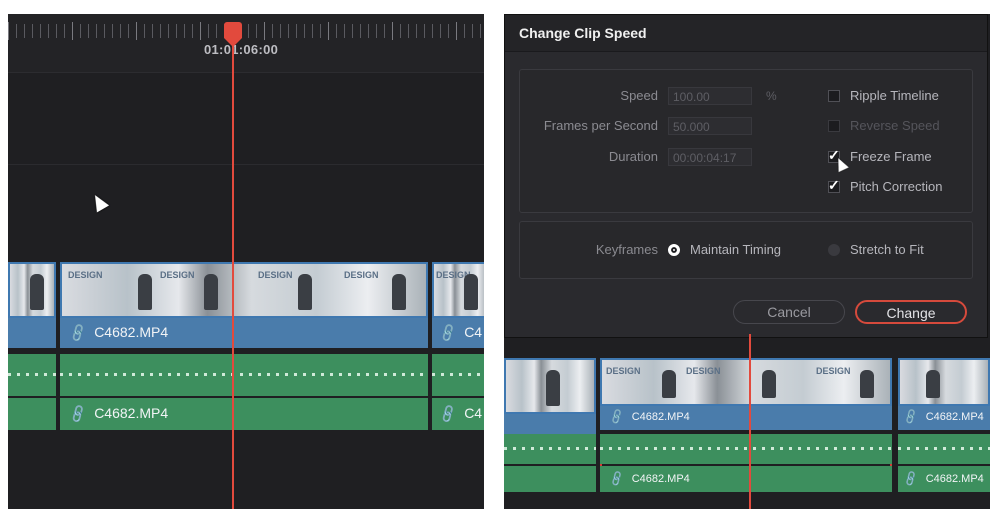 This screenshot has width=990, height=509. What do you see at coordinates (244, 290) in the screenshot?
I see `video-thumbnail: DESIGN DESIGN DESIGN DESIGN` at bounding box center [244, 290].